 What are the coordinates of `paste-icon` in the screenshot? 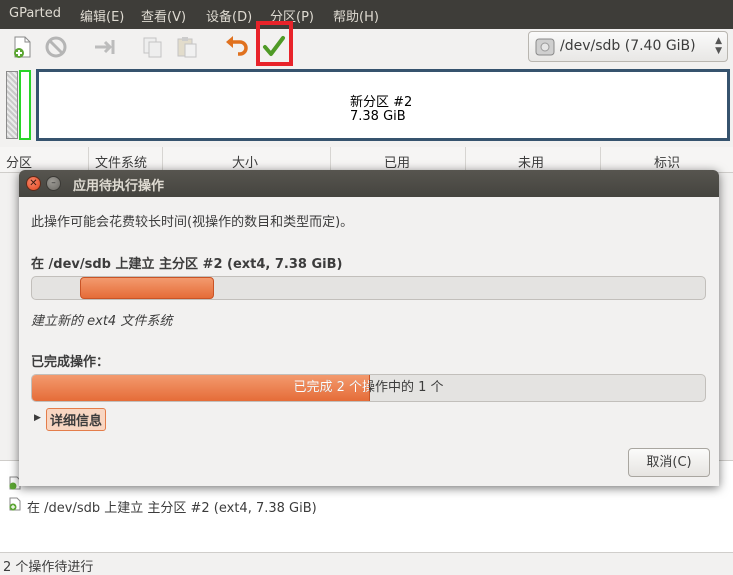 It's located at (187, 47).